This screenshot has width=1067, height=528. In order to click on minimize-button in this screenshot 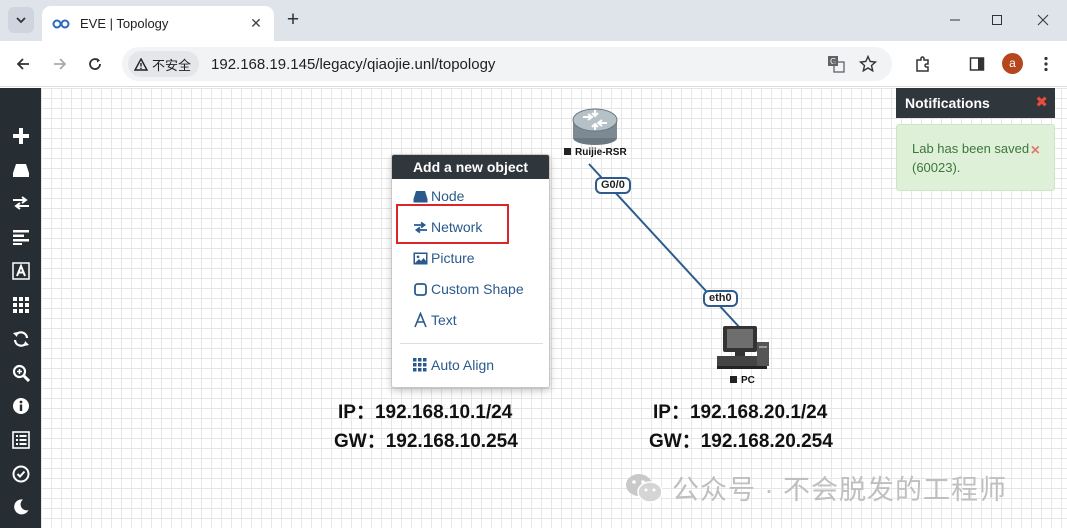, I will do `click(955, 20)`.